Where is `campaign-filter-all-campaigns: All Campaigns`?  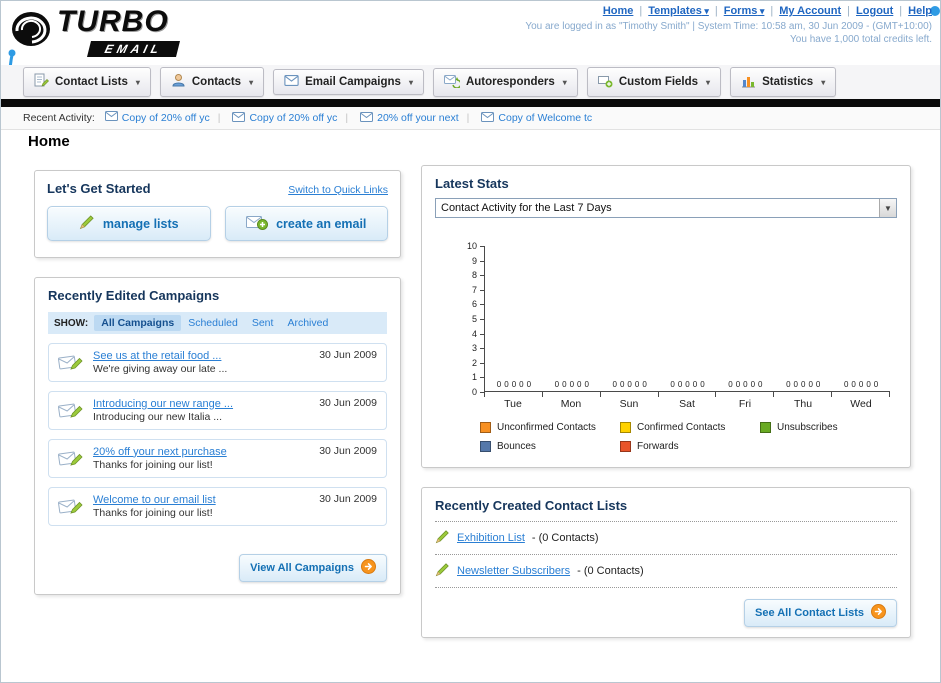 campaign-filter-all-campaigns: All Campaigns is located at coordinates (138, 323).